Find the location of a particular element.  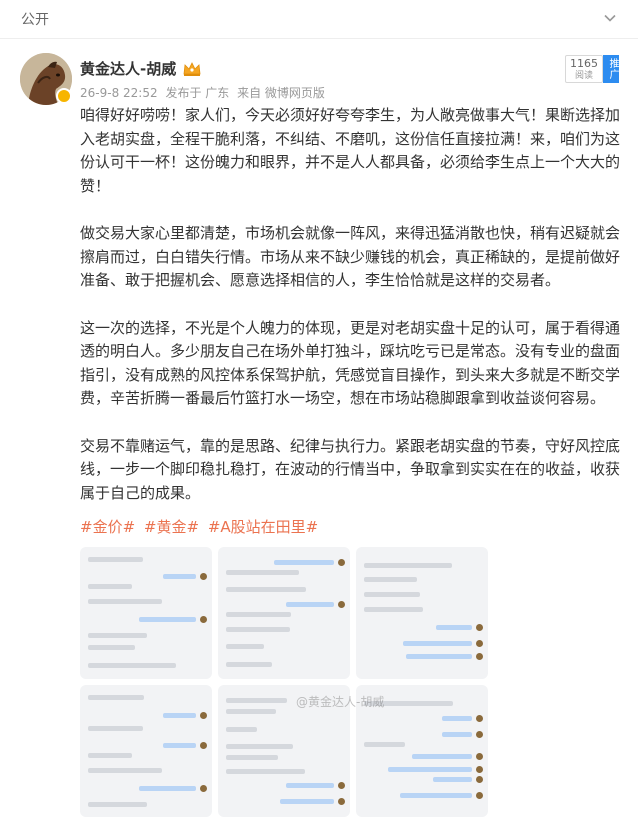

hashtag-link: #A股站在田里# is located at coordinates (263, 527).